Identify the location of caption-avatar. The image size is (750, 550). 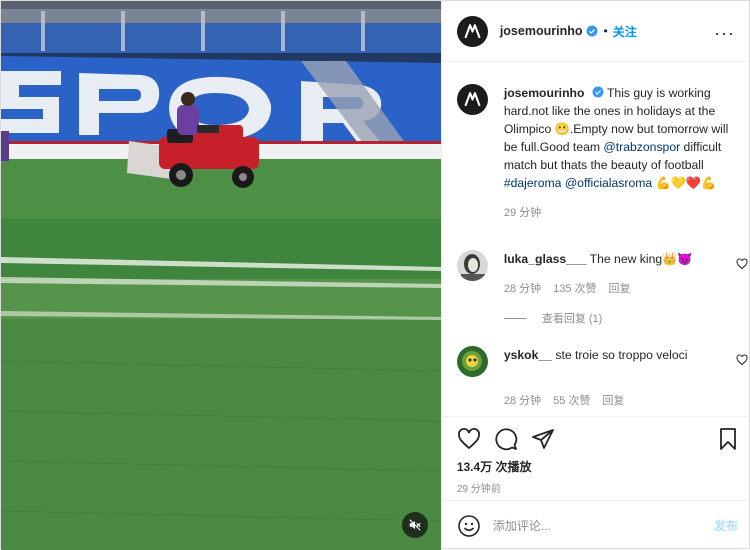
(472, 99).